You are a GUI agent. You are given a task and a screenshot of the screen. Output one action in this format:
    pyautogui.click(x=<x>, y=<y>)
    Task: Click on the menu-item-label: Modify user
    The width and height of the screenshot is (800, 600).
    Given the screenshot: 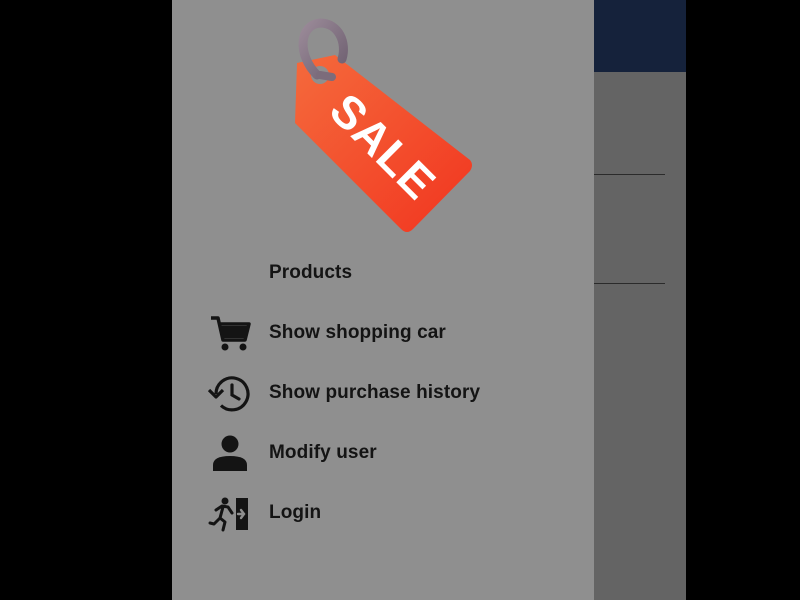 What is the action you would take?
    pyautogui.click(x=323, y=452)
    